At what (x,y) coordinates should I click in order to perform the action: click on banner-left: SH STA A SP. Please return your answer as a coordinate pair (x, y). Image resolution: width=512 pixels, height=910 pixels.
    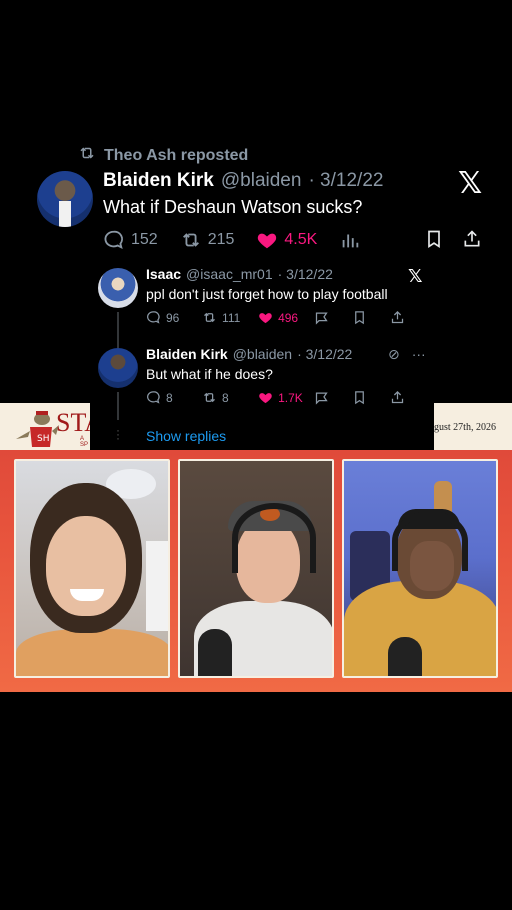
    Looking at the image, I should click on (45, 428).